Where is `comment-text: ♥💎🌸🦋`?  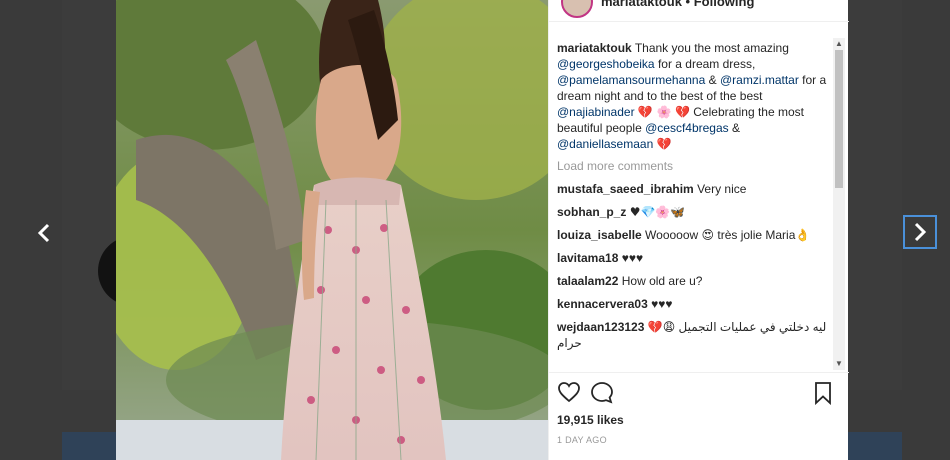 comment-text: ♥💎🌸🦋 is located at coordinates (657, 212).